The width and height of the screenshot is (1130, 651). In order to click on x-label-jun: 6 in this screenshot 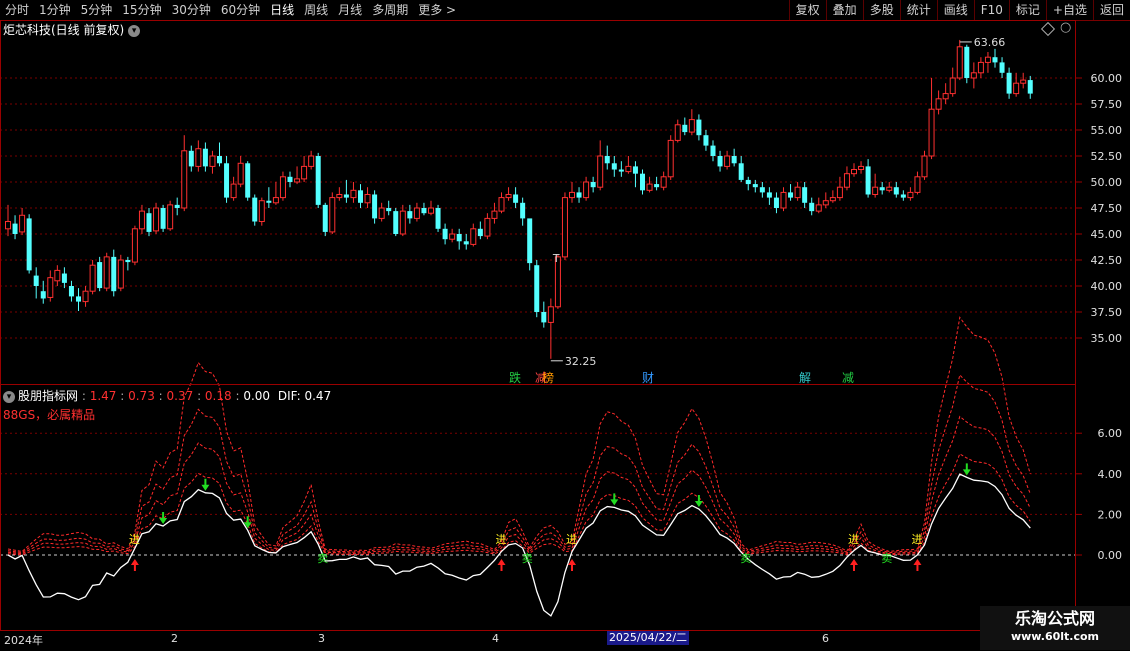, I will do `click(825, 638)`.